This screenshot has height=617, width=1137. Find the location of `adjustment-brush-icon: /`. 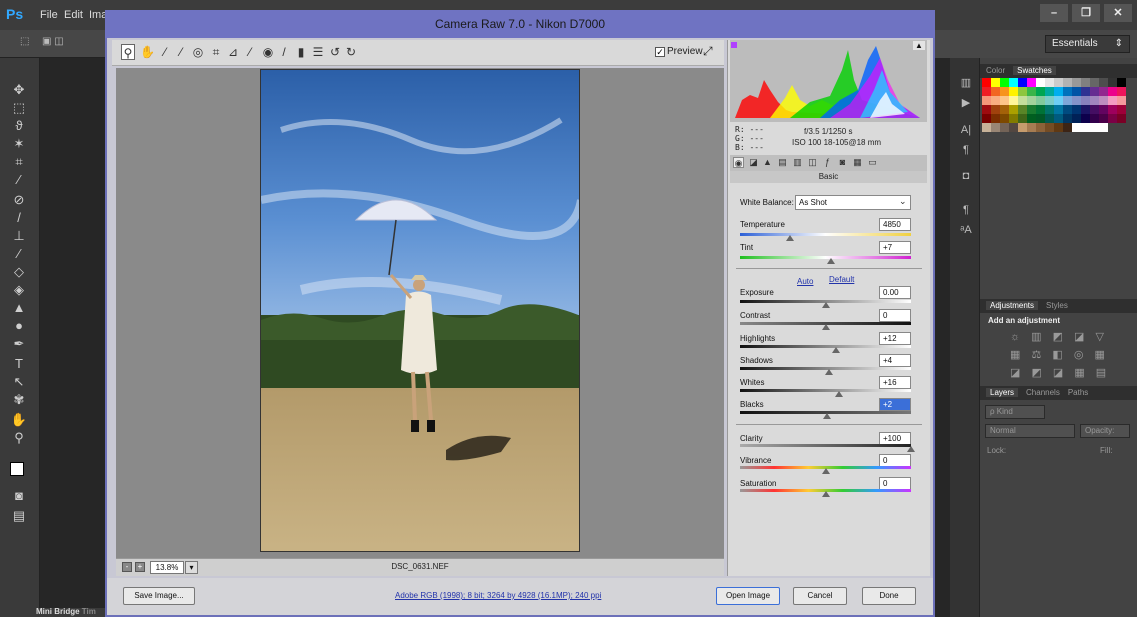

adjustment-brush-icon: / is located at coordinates (284, 52).